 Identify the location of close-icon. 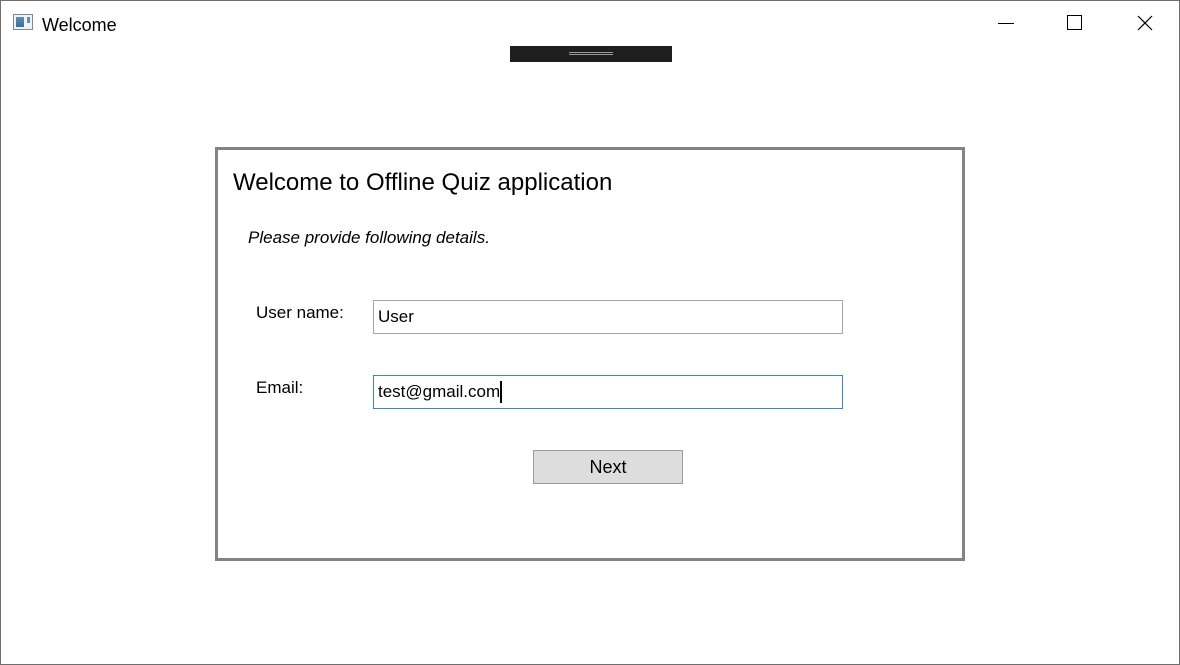
(1145, 23).